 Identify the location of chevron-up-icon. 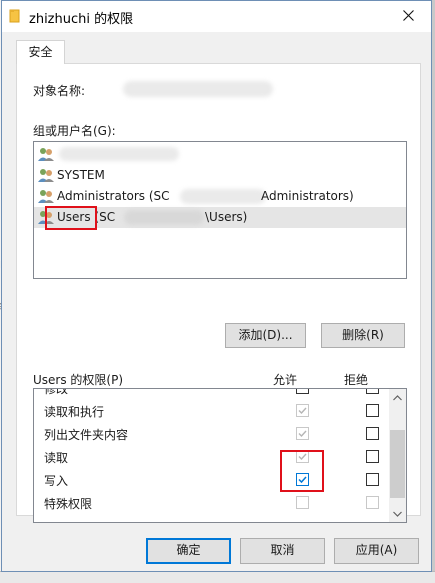
(397, 397).